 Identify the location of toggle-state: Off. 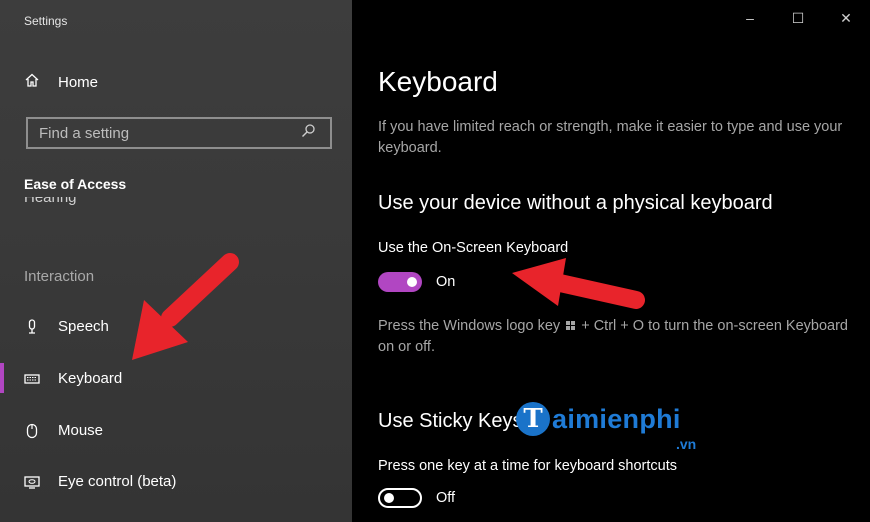
(446, 498).